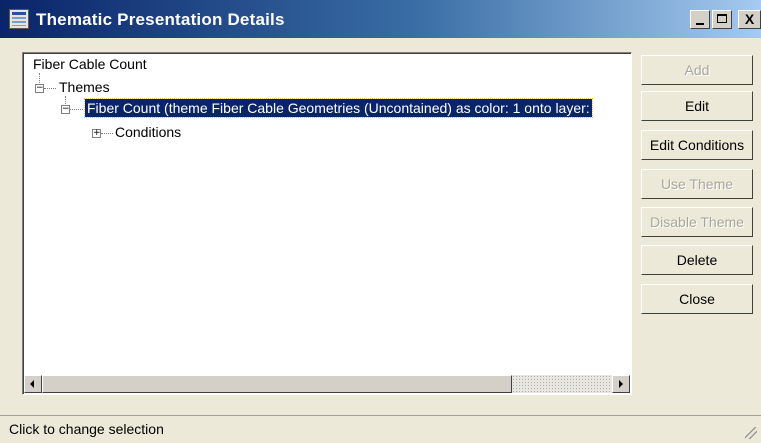  What do you see at coordinates (65, 109) in the screenshot?
I see `collapse-fiber-count-icon: −` at bounding box center [65, 109].